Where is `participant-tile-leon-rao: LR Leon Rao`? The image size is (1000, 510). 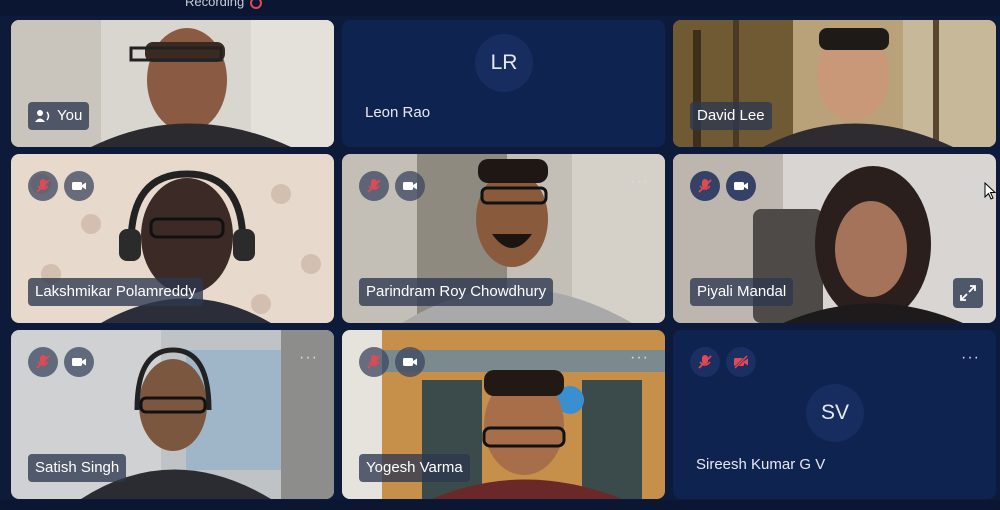 participant-tile-leon-rao: LR Leon Rao is located at coordinates (503, 83).